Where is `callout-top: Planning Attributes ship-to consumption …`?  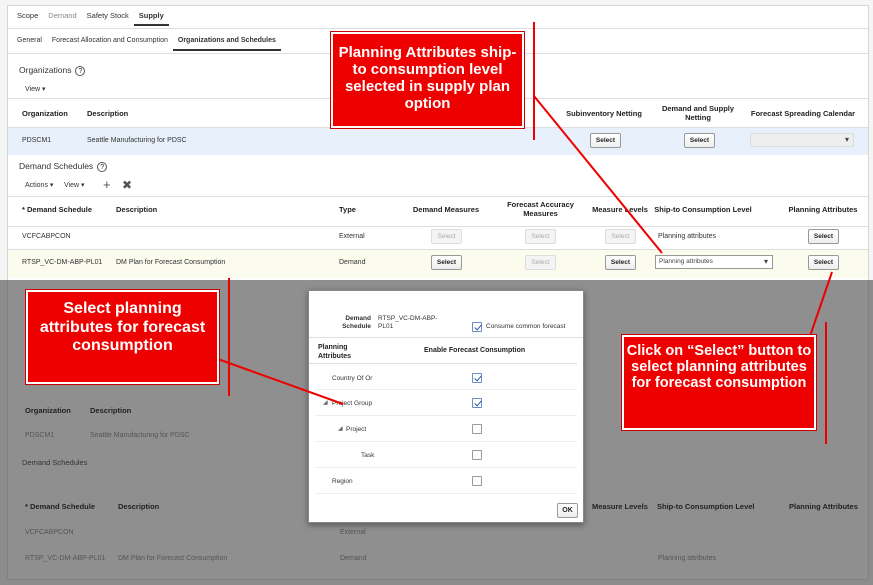
callout-top: Planning Attributes ship-to consumption … is located at coordinates (427, 80).